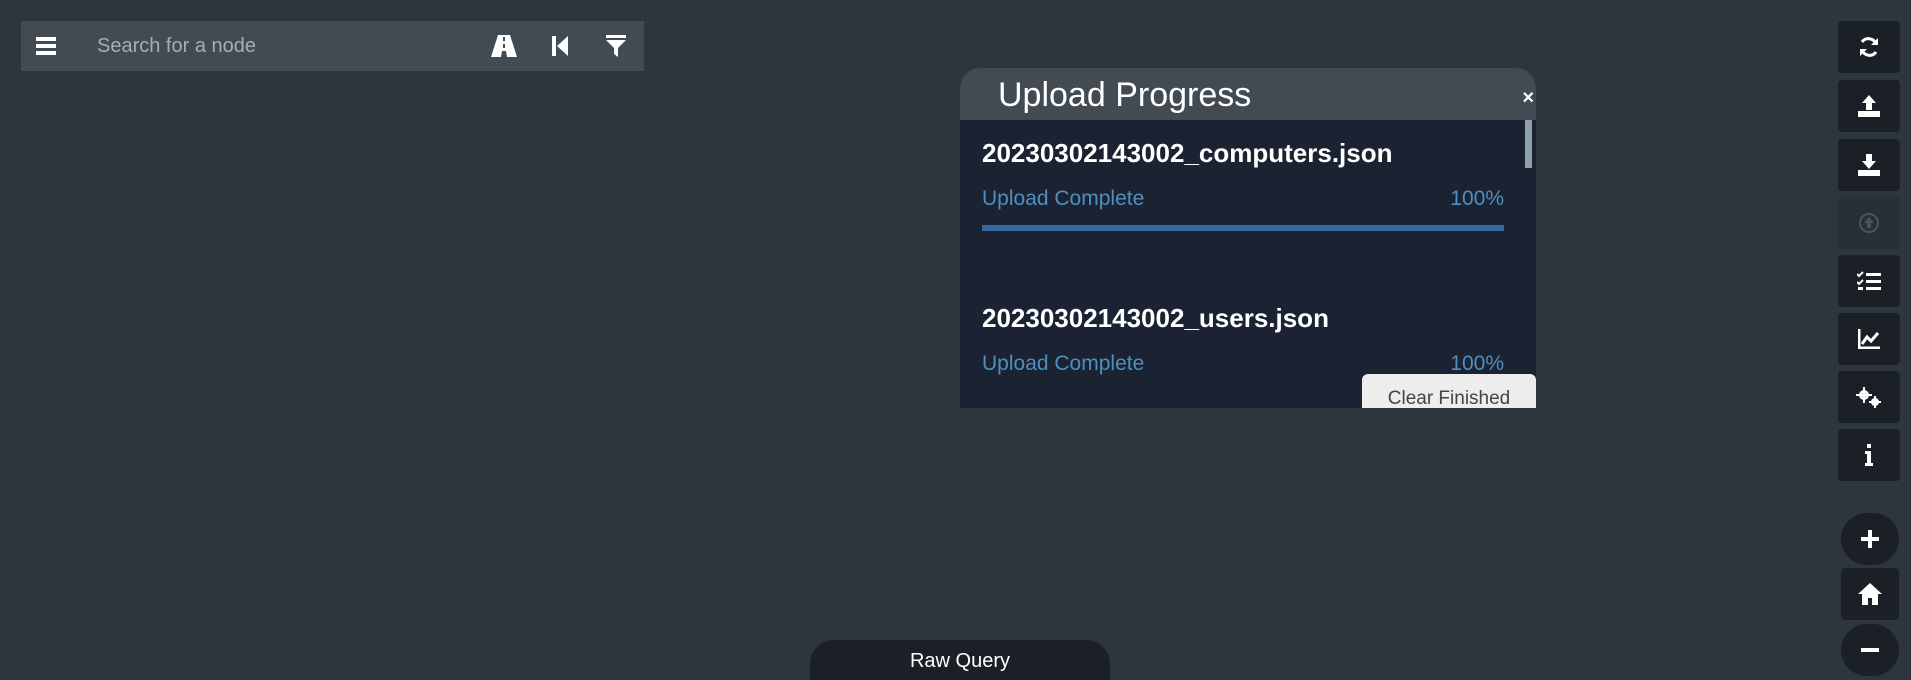  What do you see at coordinates (1125, 95) in the screenshot?
I see `panel-title: Upload Progress` at bounding box center [1125, 95].